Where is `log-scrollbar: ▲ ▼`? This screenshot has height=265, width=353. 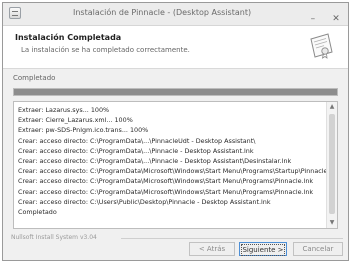 log-scrollbar: ▲ ▼ is located at coordinates (331, 165).